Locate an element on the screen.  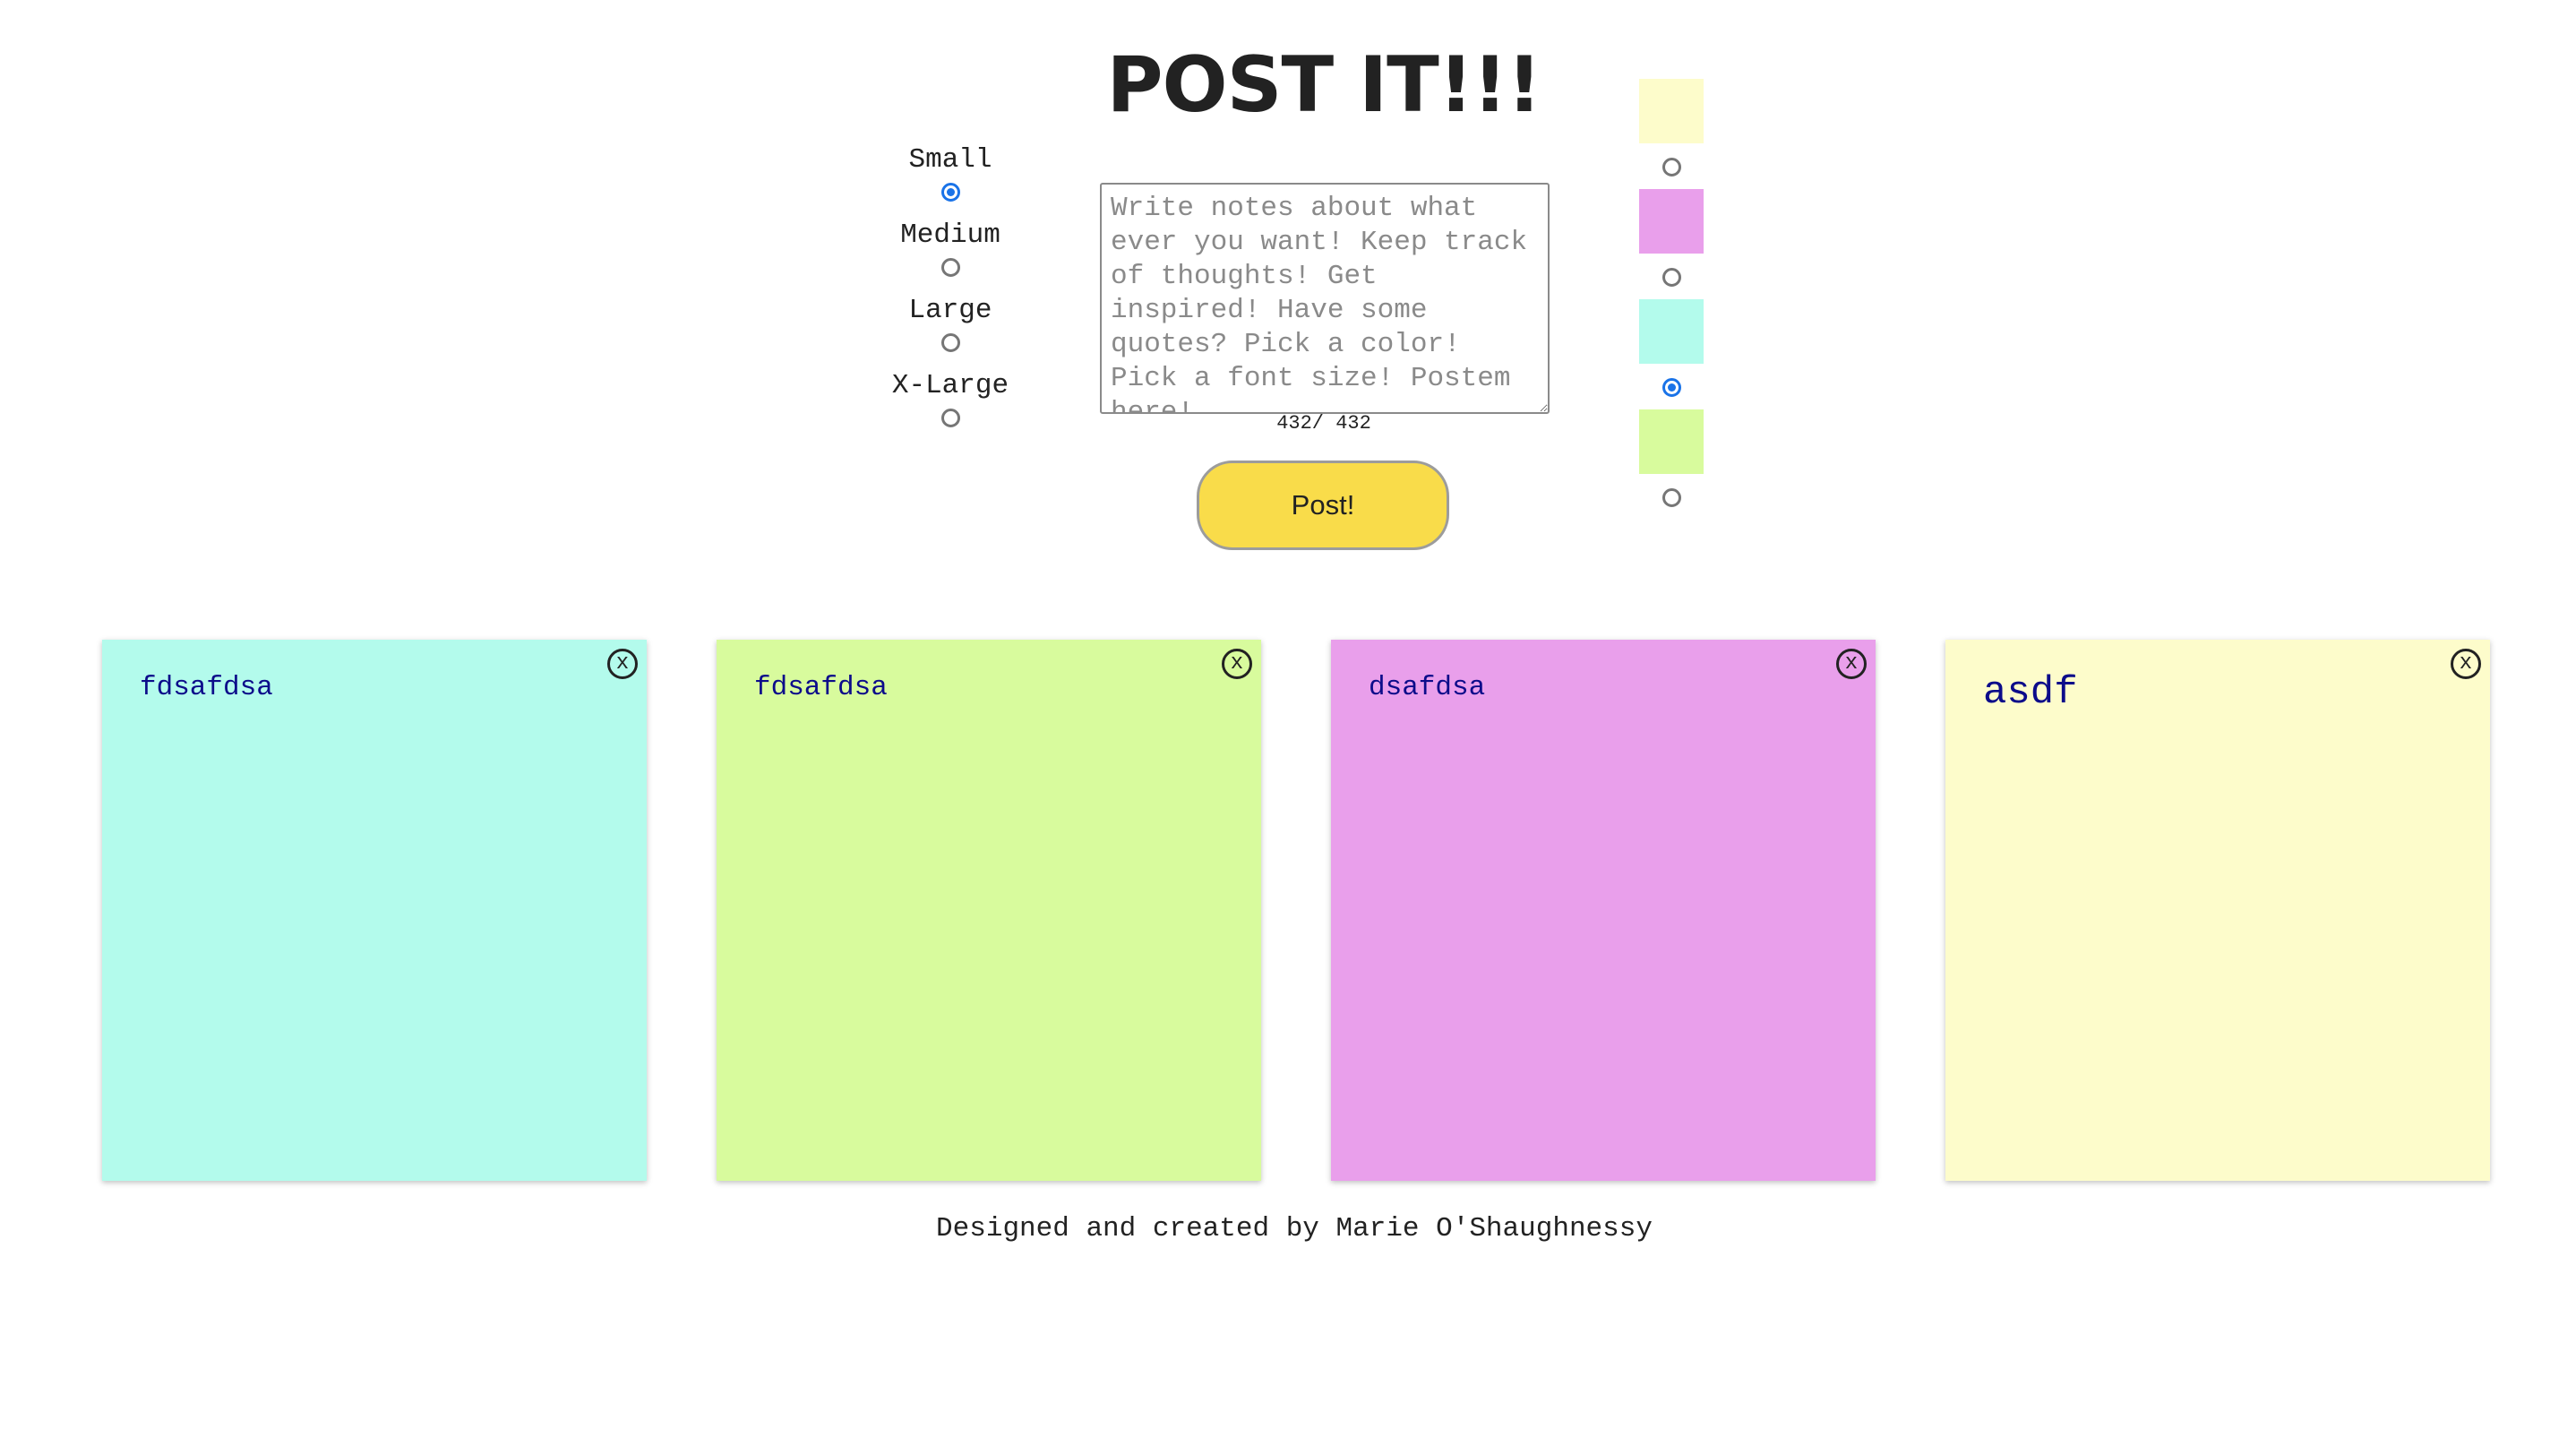
sticky-note: dsafdsa x is located at coordinates (1603, 910).